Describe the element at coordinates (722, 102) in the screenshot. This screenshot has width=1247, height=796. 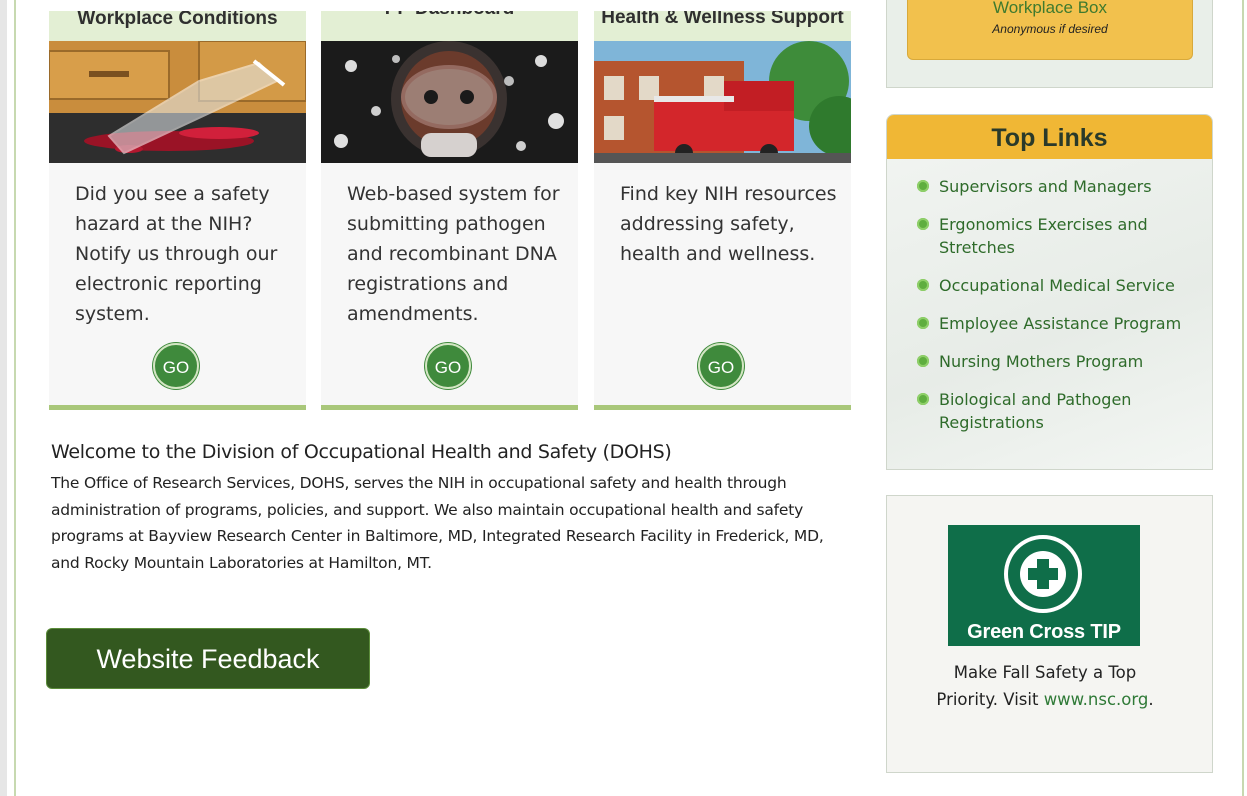
I see `card-image-fire-truck` at that location.